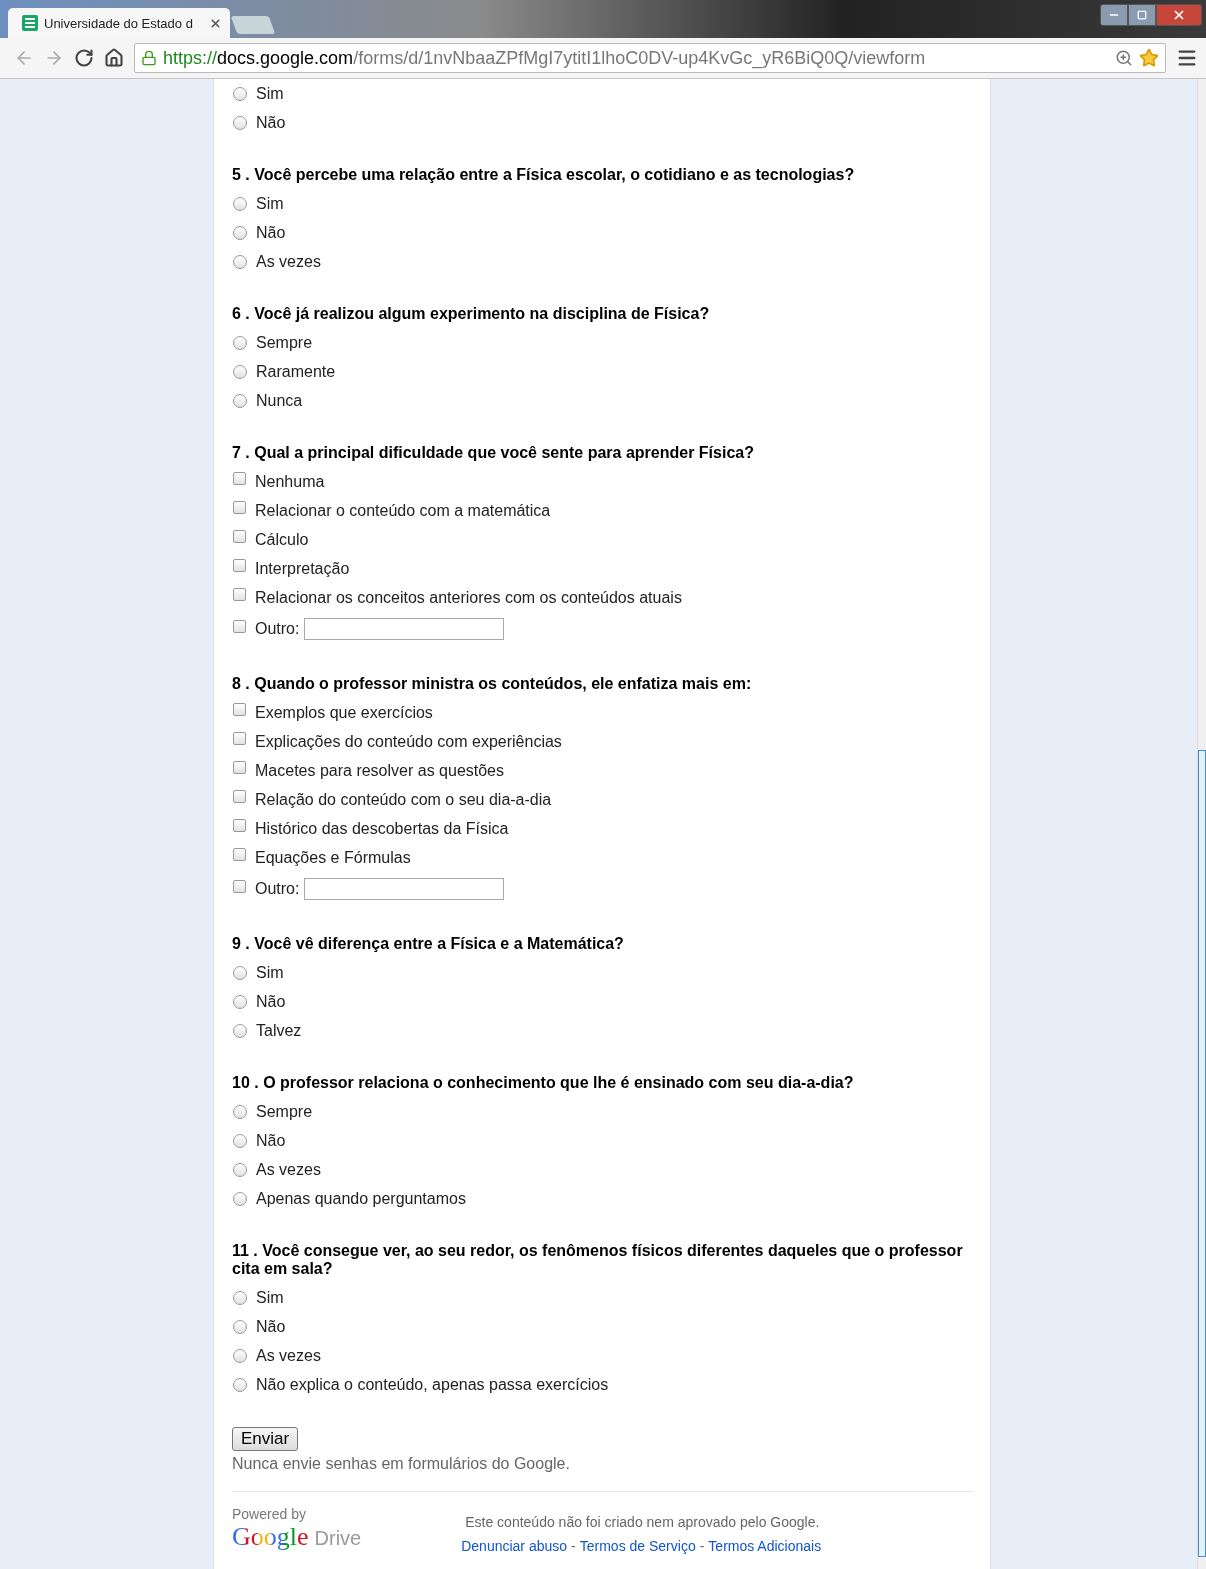 The height and width of the screenshot is (1569, 1206). I want to click on password-warning: Nunca envie senhas em formulários do Google., so click(401, 1464).